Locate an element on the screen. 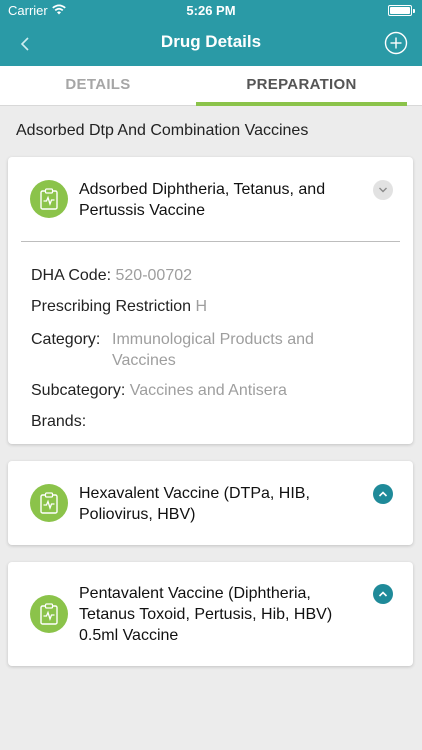 The image size is (422, 750). divider is located at coordinates (210, 241).